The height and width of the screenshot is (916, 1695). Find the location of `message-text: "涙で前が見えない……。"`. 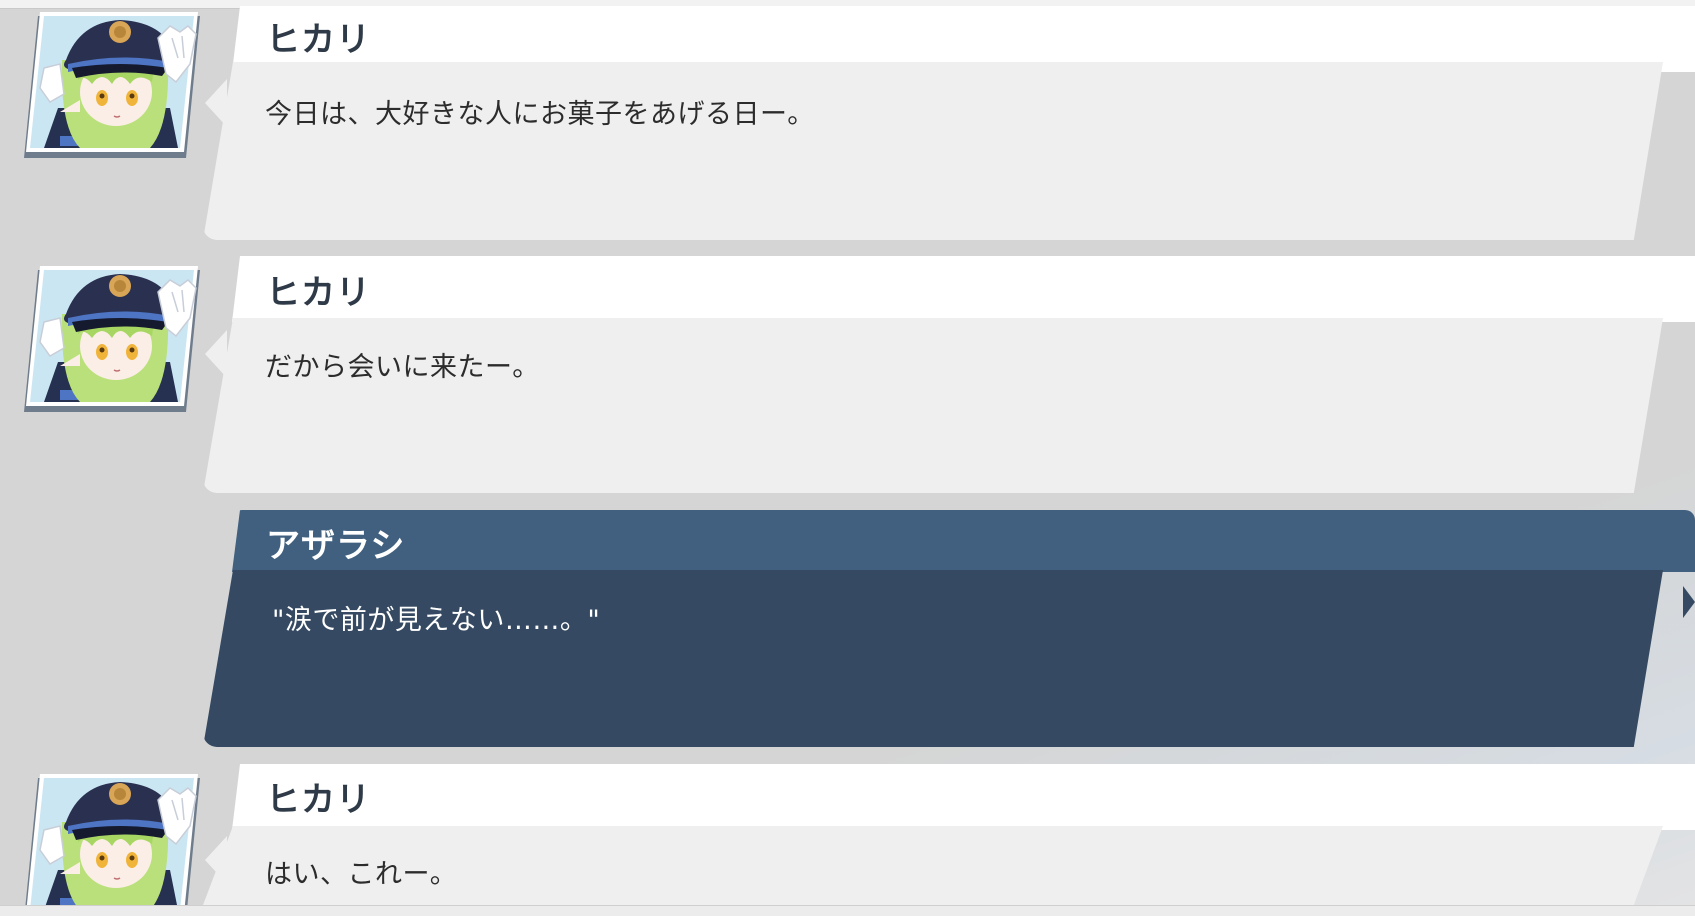

message-text: "涙で前が見えない……。" is located at coordinates (436, 620).